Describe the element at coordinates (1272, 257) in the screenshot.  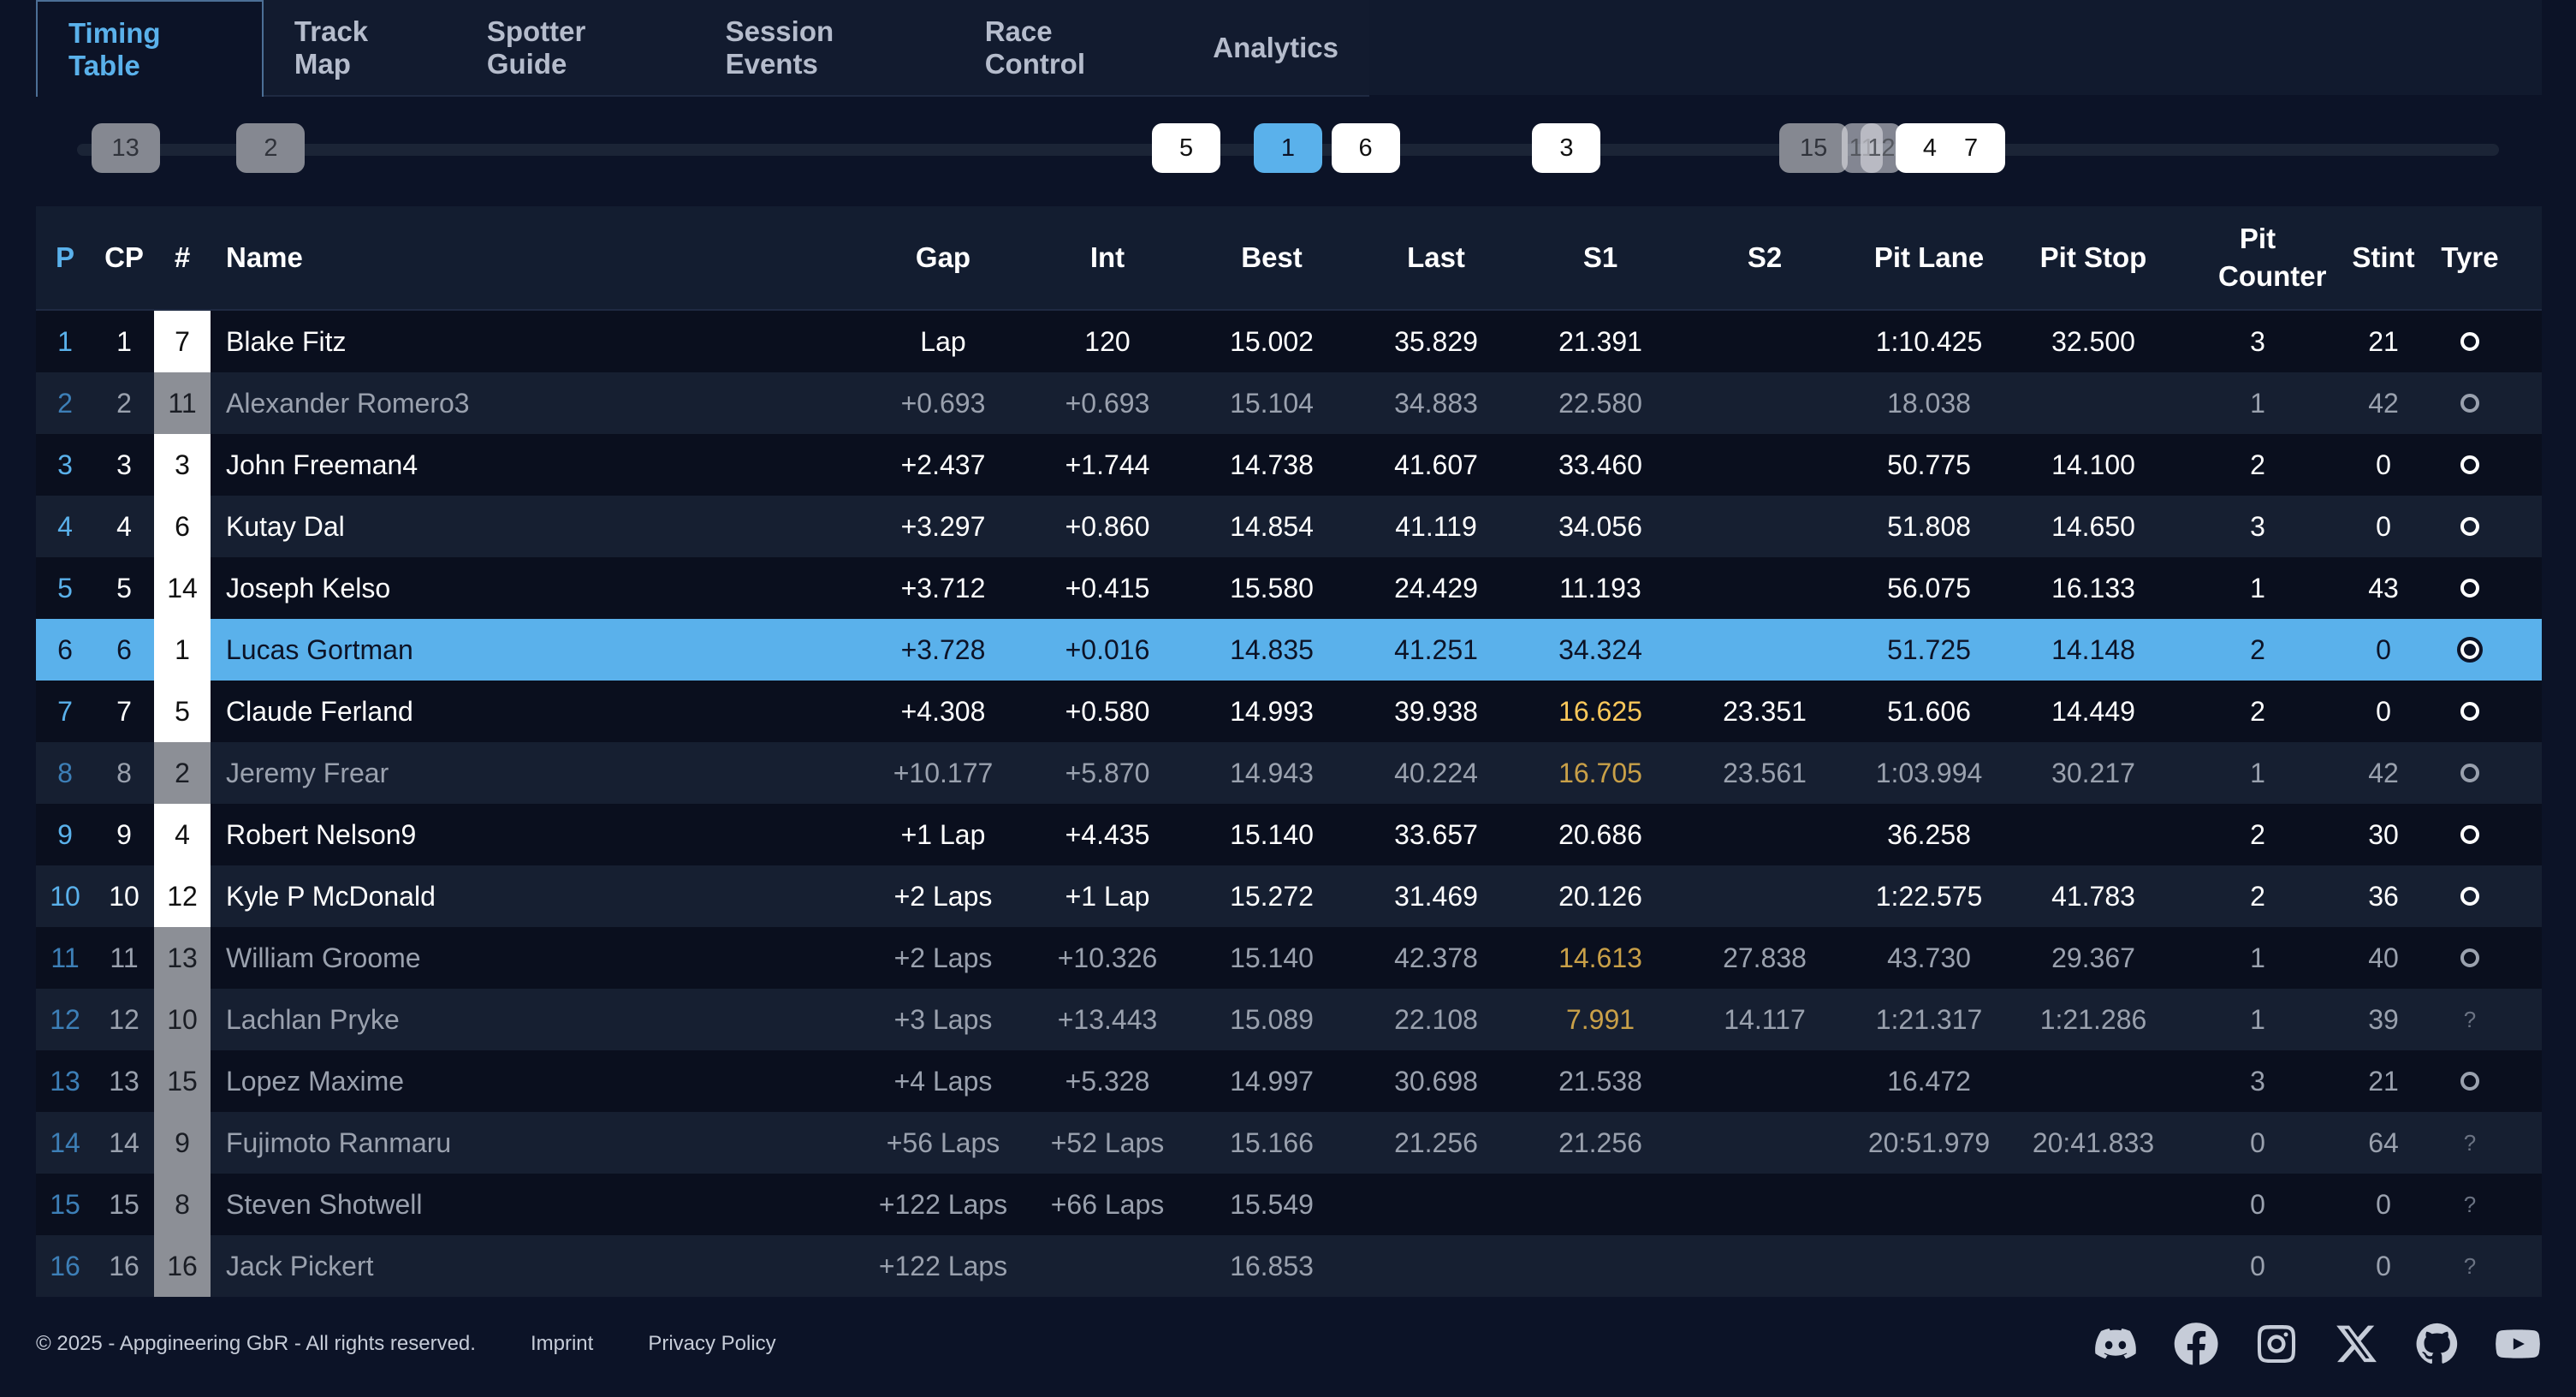
I see `header-best: Best` at that location.